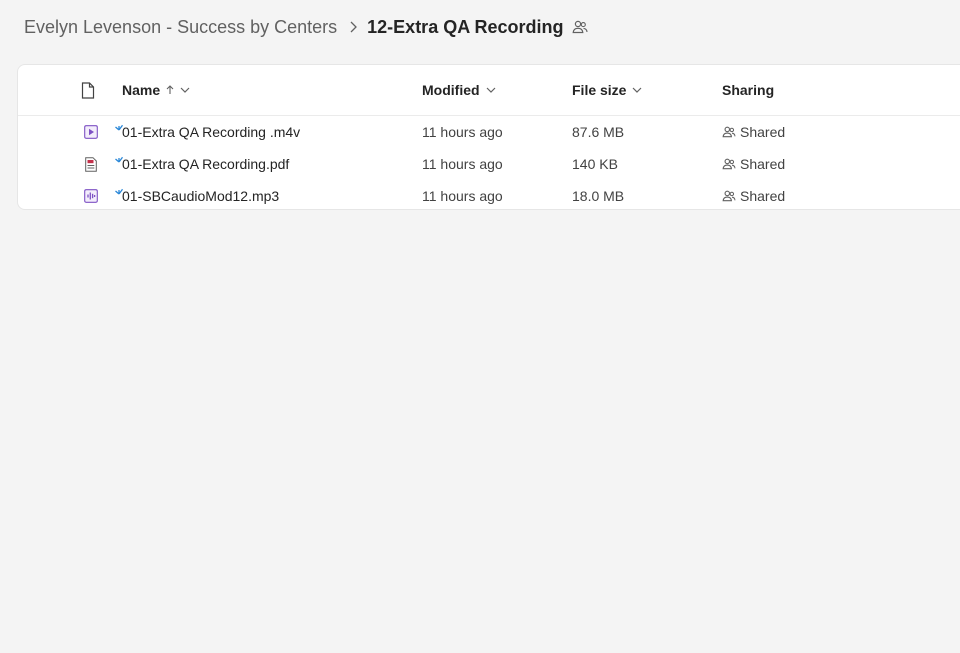 This screenshot has width=960, height=653. I want to click on chevron-right-icon, so click(353, 27).